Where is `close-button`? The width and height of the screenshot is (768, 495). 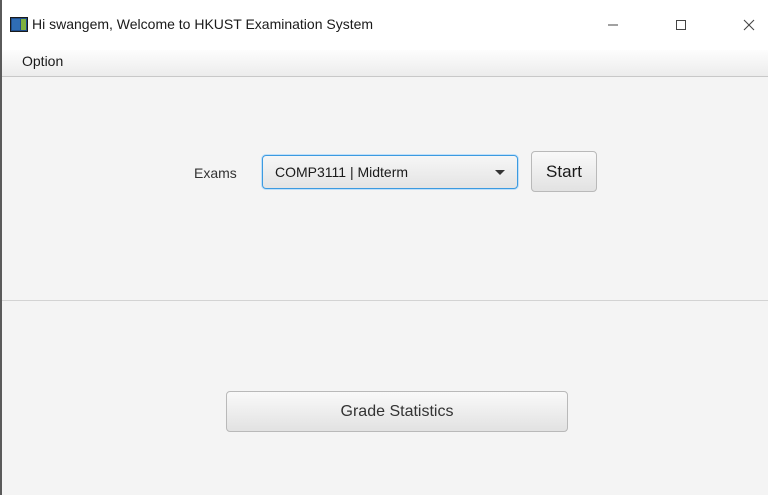 close-button is located at coordinates (747, 25).